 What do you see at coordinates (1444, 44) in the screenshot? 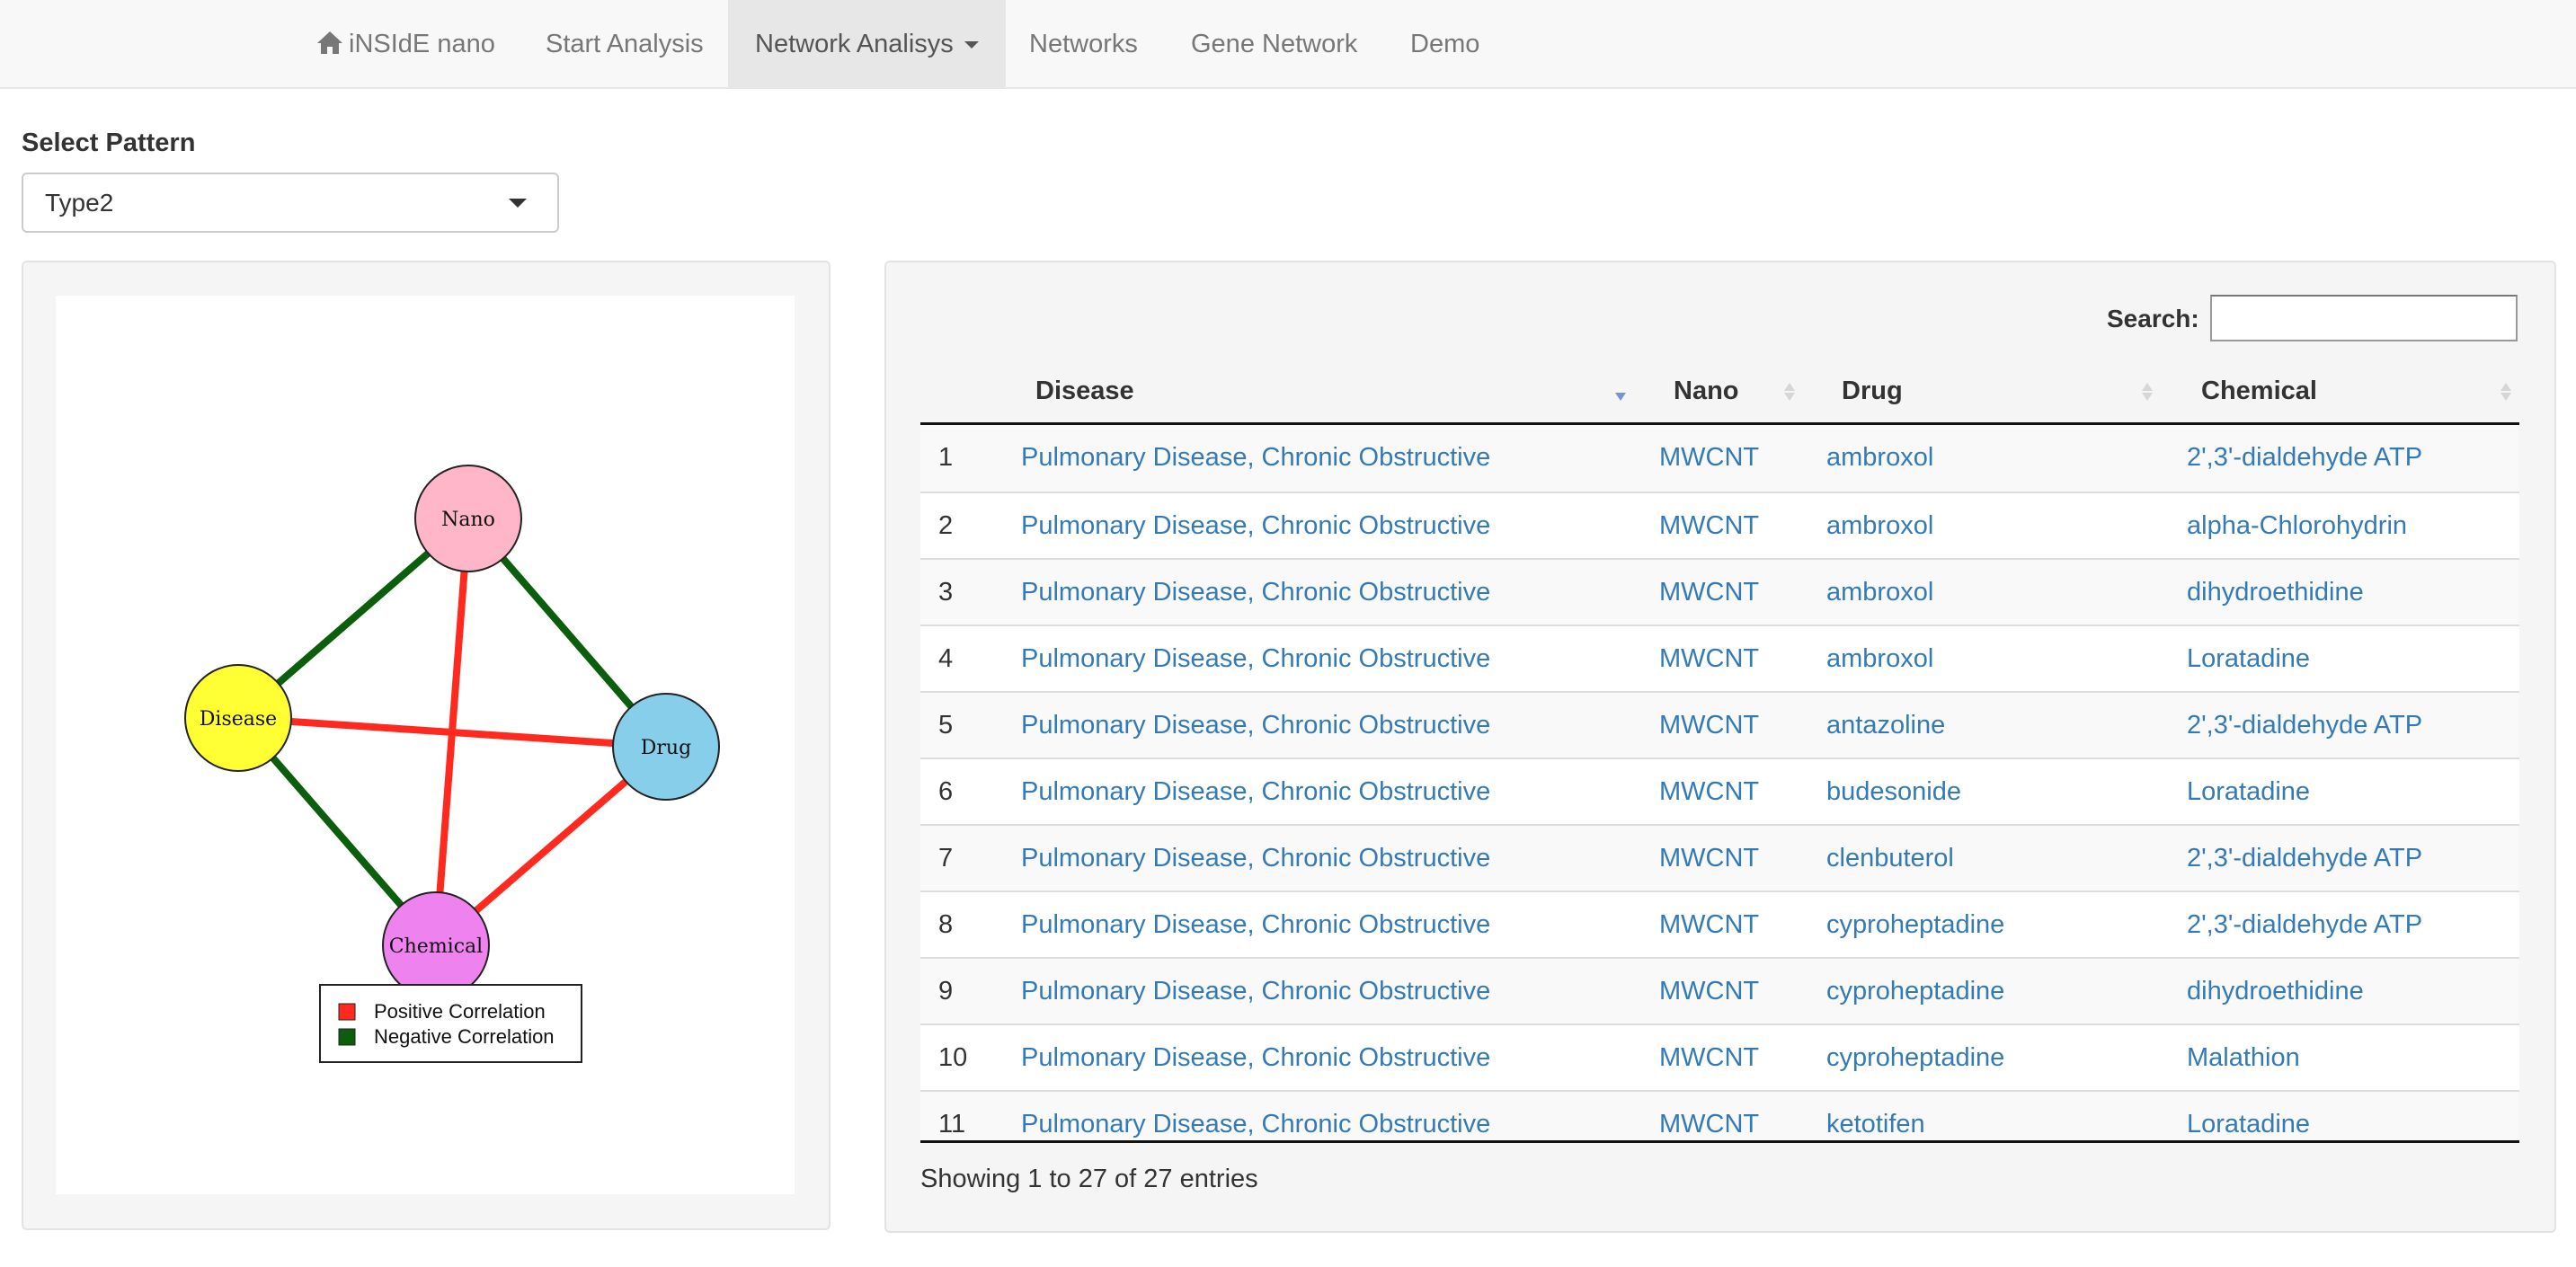
I see `nav-demo: Demo` at bounding box center [1444, 44].